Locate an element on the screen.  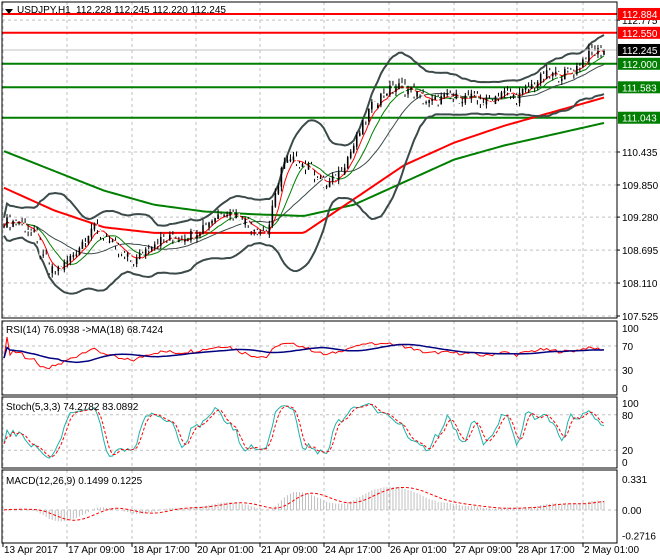
current-price-label: 112.245 is located at coordinates (640, 51).